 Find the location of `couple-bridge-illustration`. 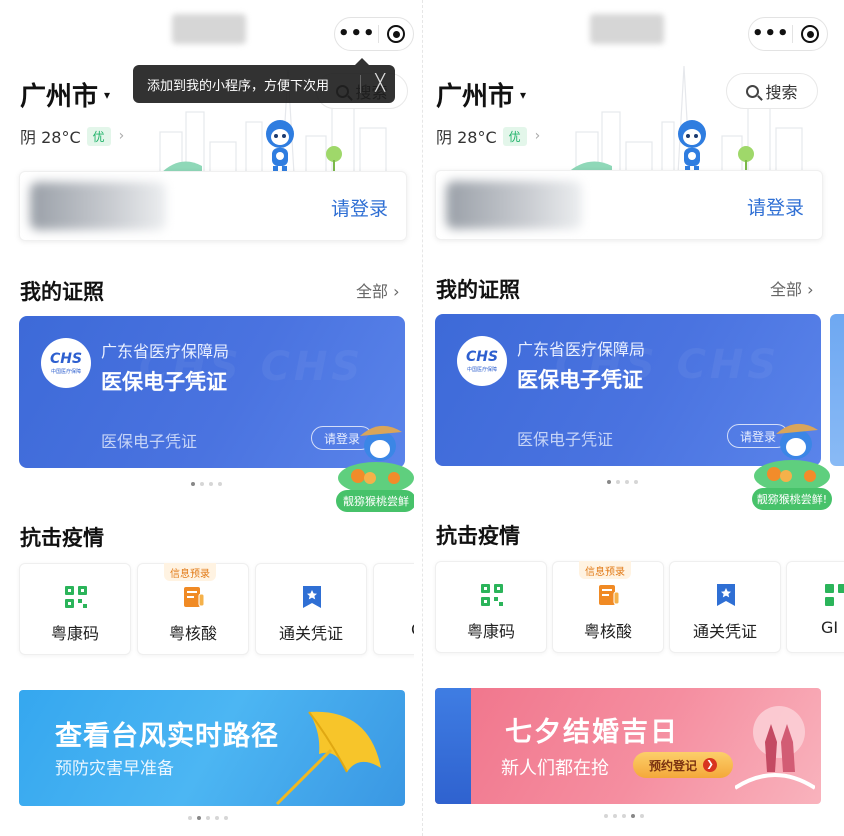

couple-bridge-illustration is located at coordinates (775, 748).